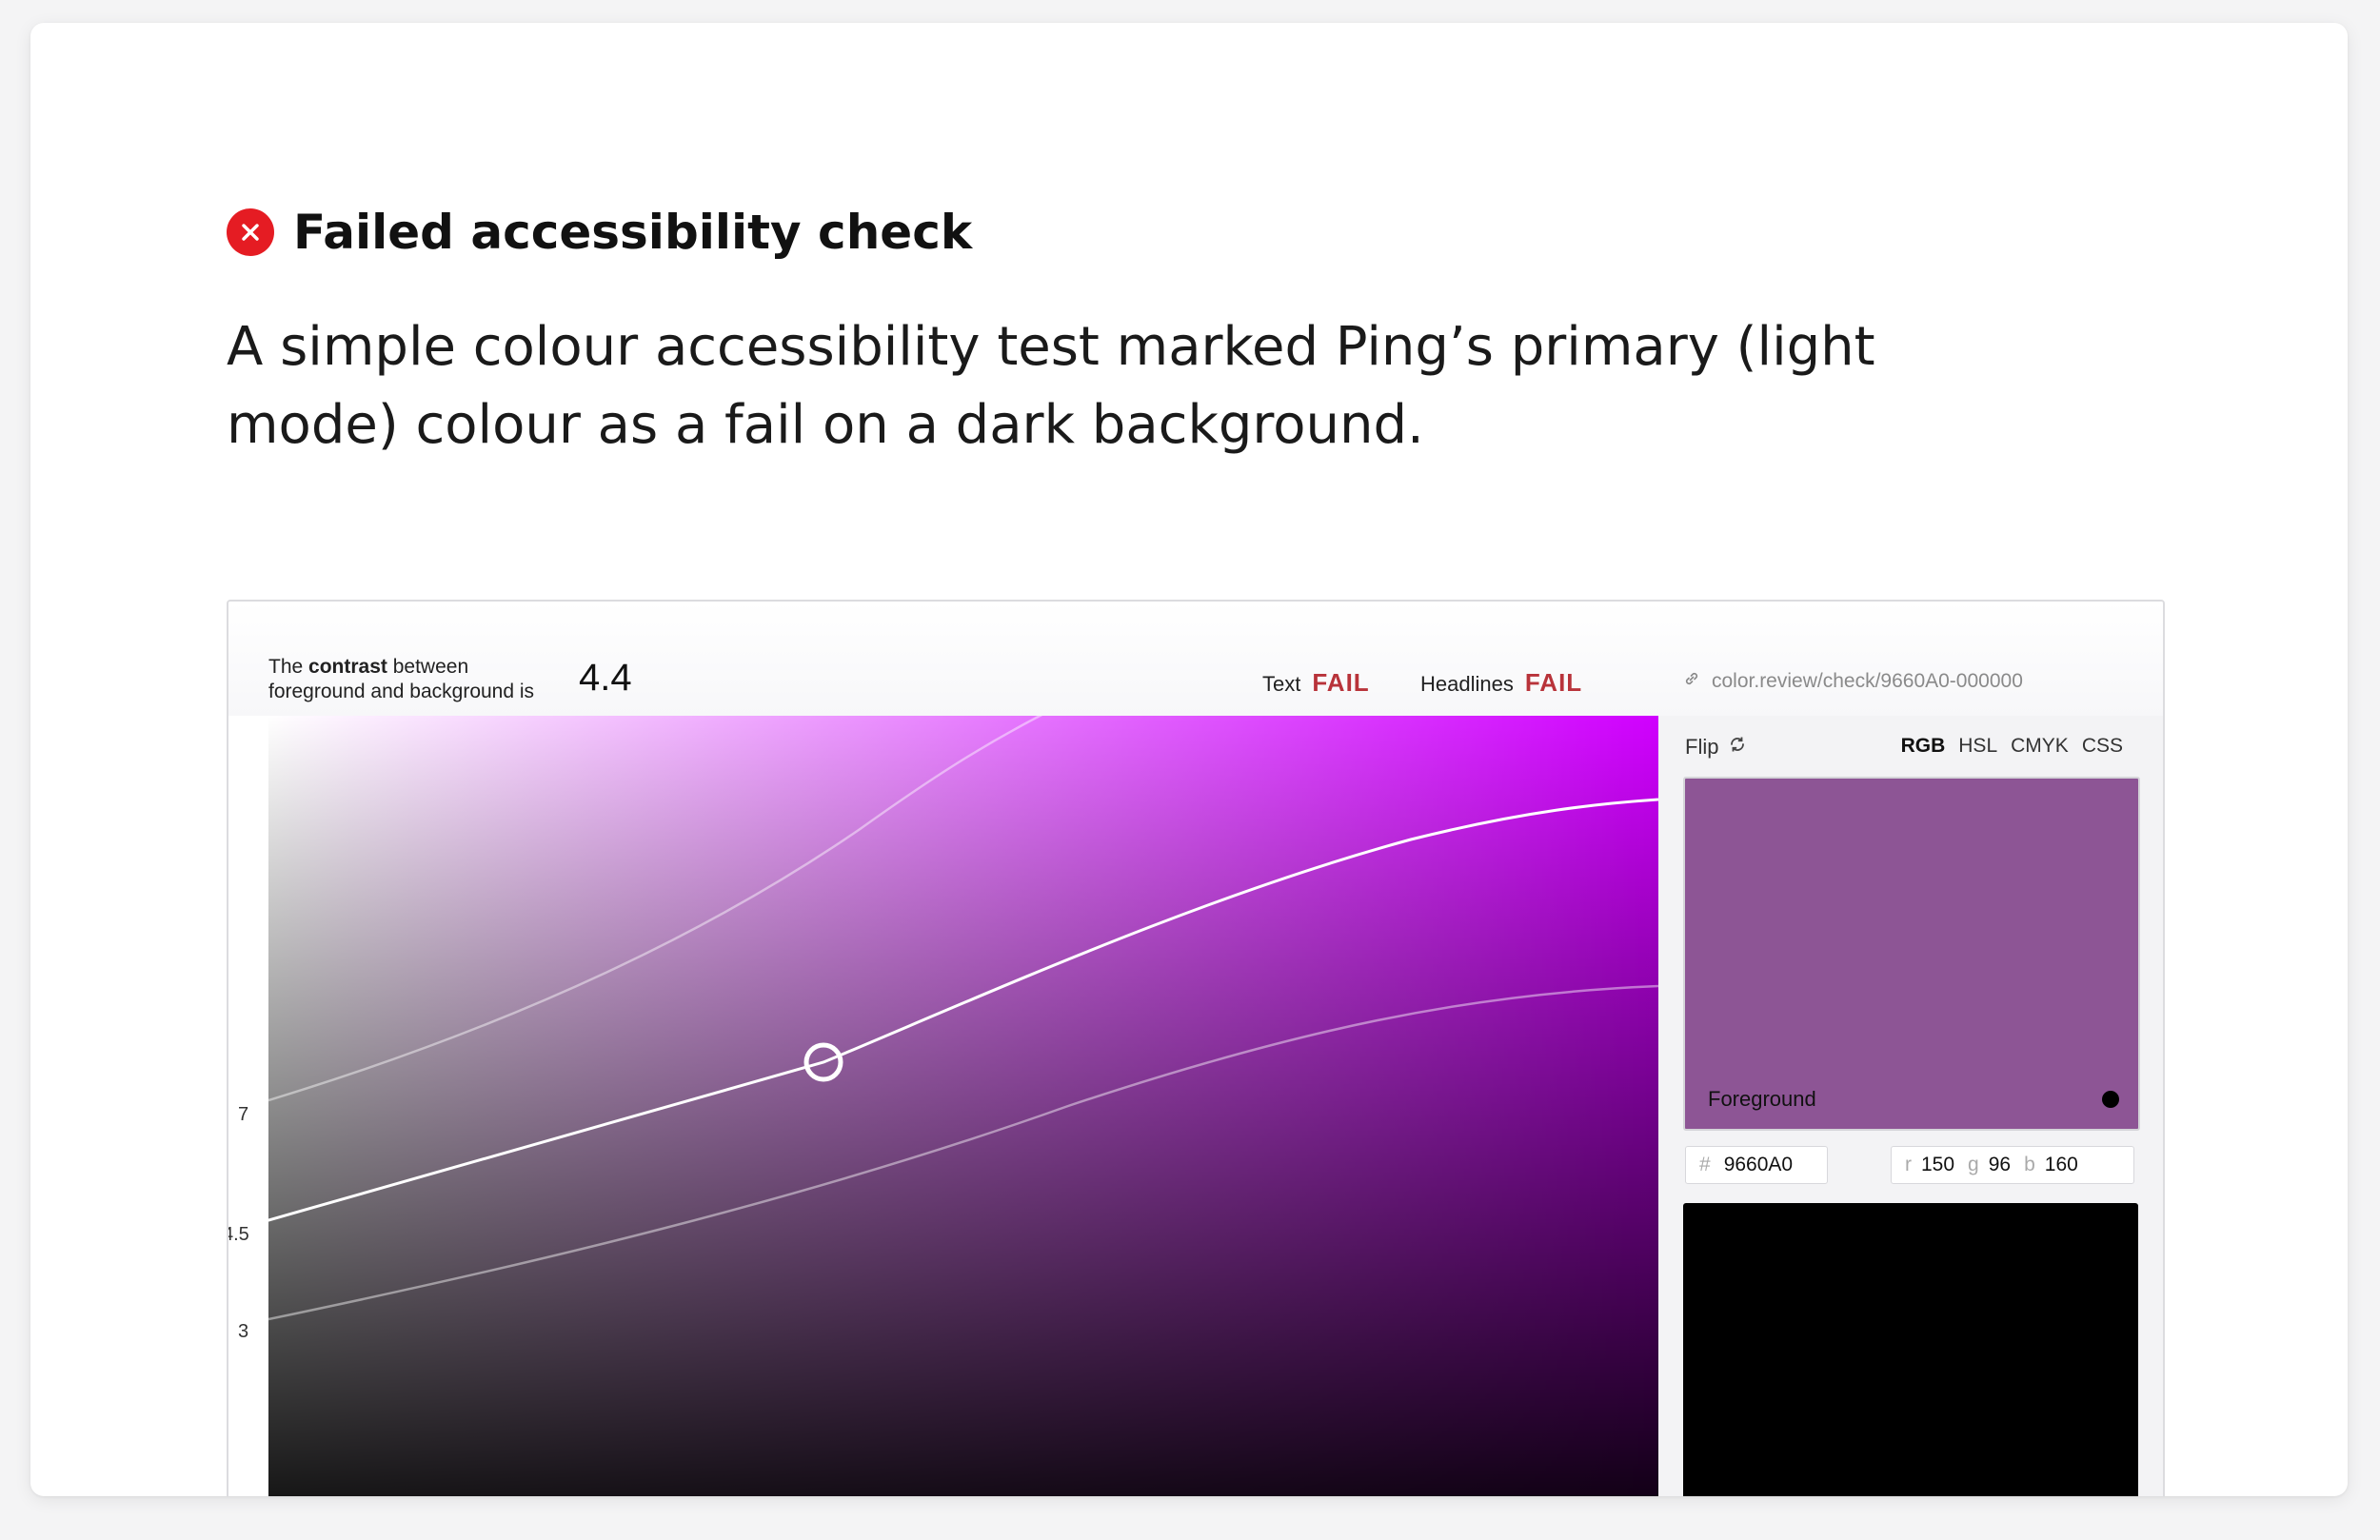 The width and height of the screenshot is (2380, 1540). What do you see at coordinates (1923, 746) in the screenshot?
I see `tab-rgb: RGB` at bounding box center [1923, 746].